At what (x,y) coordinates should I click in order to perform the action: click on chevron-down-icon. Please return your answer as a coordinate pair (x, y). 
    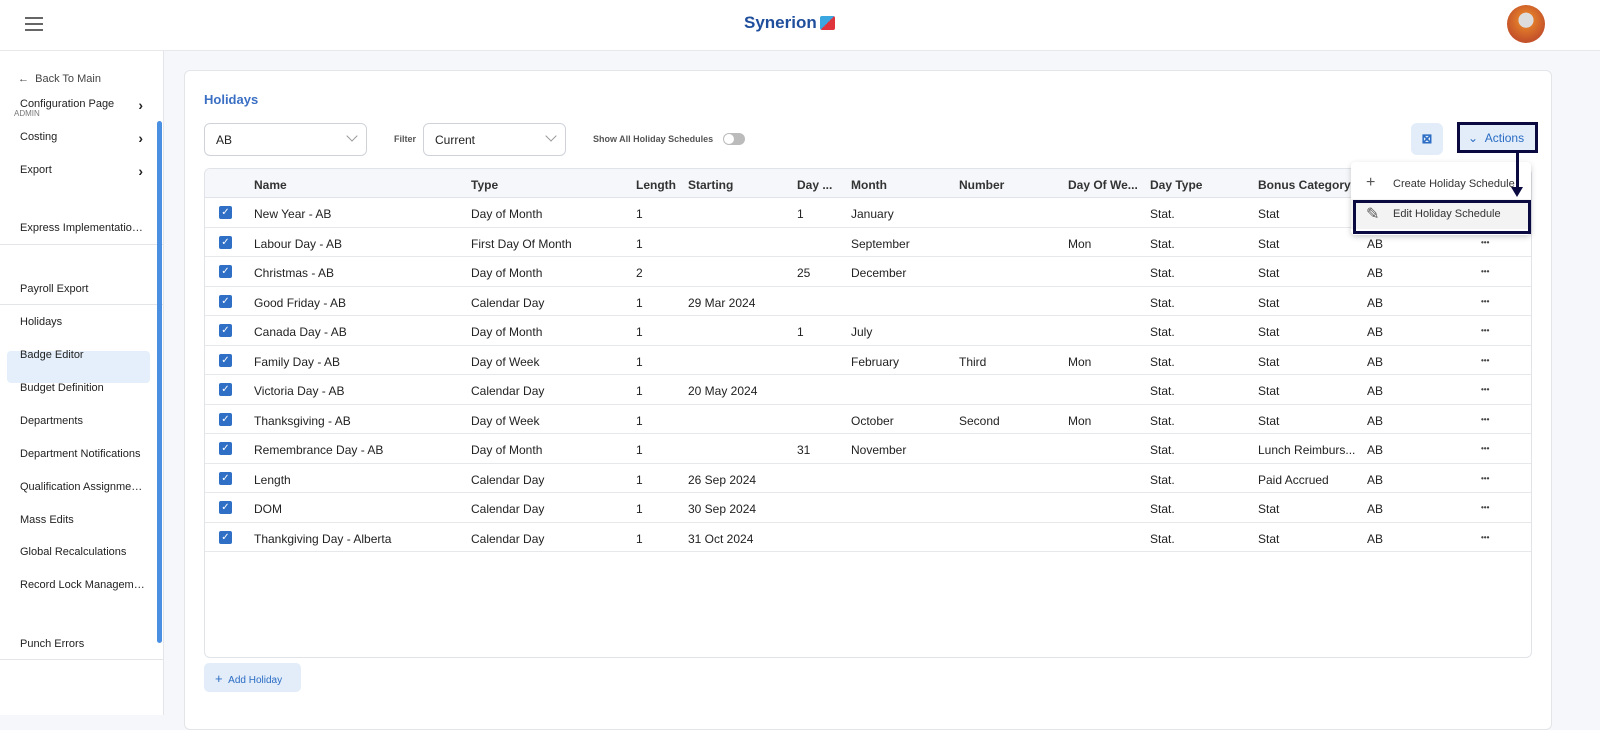
    Looking at the image, I should click on (352, 136).